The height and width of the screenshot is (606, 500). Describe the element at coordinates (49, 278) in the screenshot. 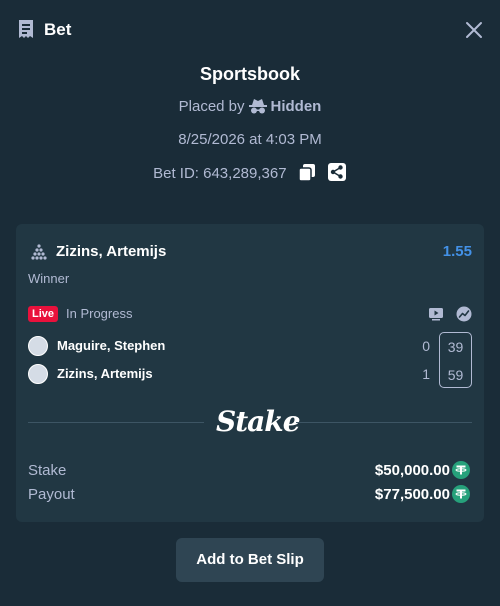

I see `market-name: Winner` at that location.